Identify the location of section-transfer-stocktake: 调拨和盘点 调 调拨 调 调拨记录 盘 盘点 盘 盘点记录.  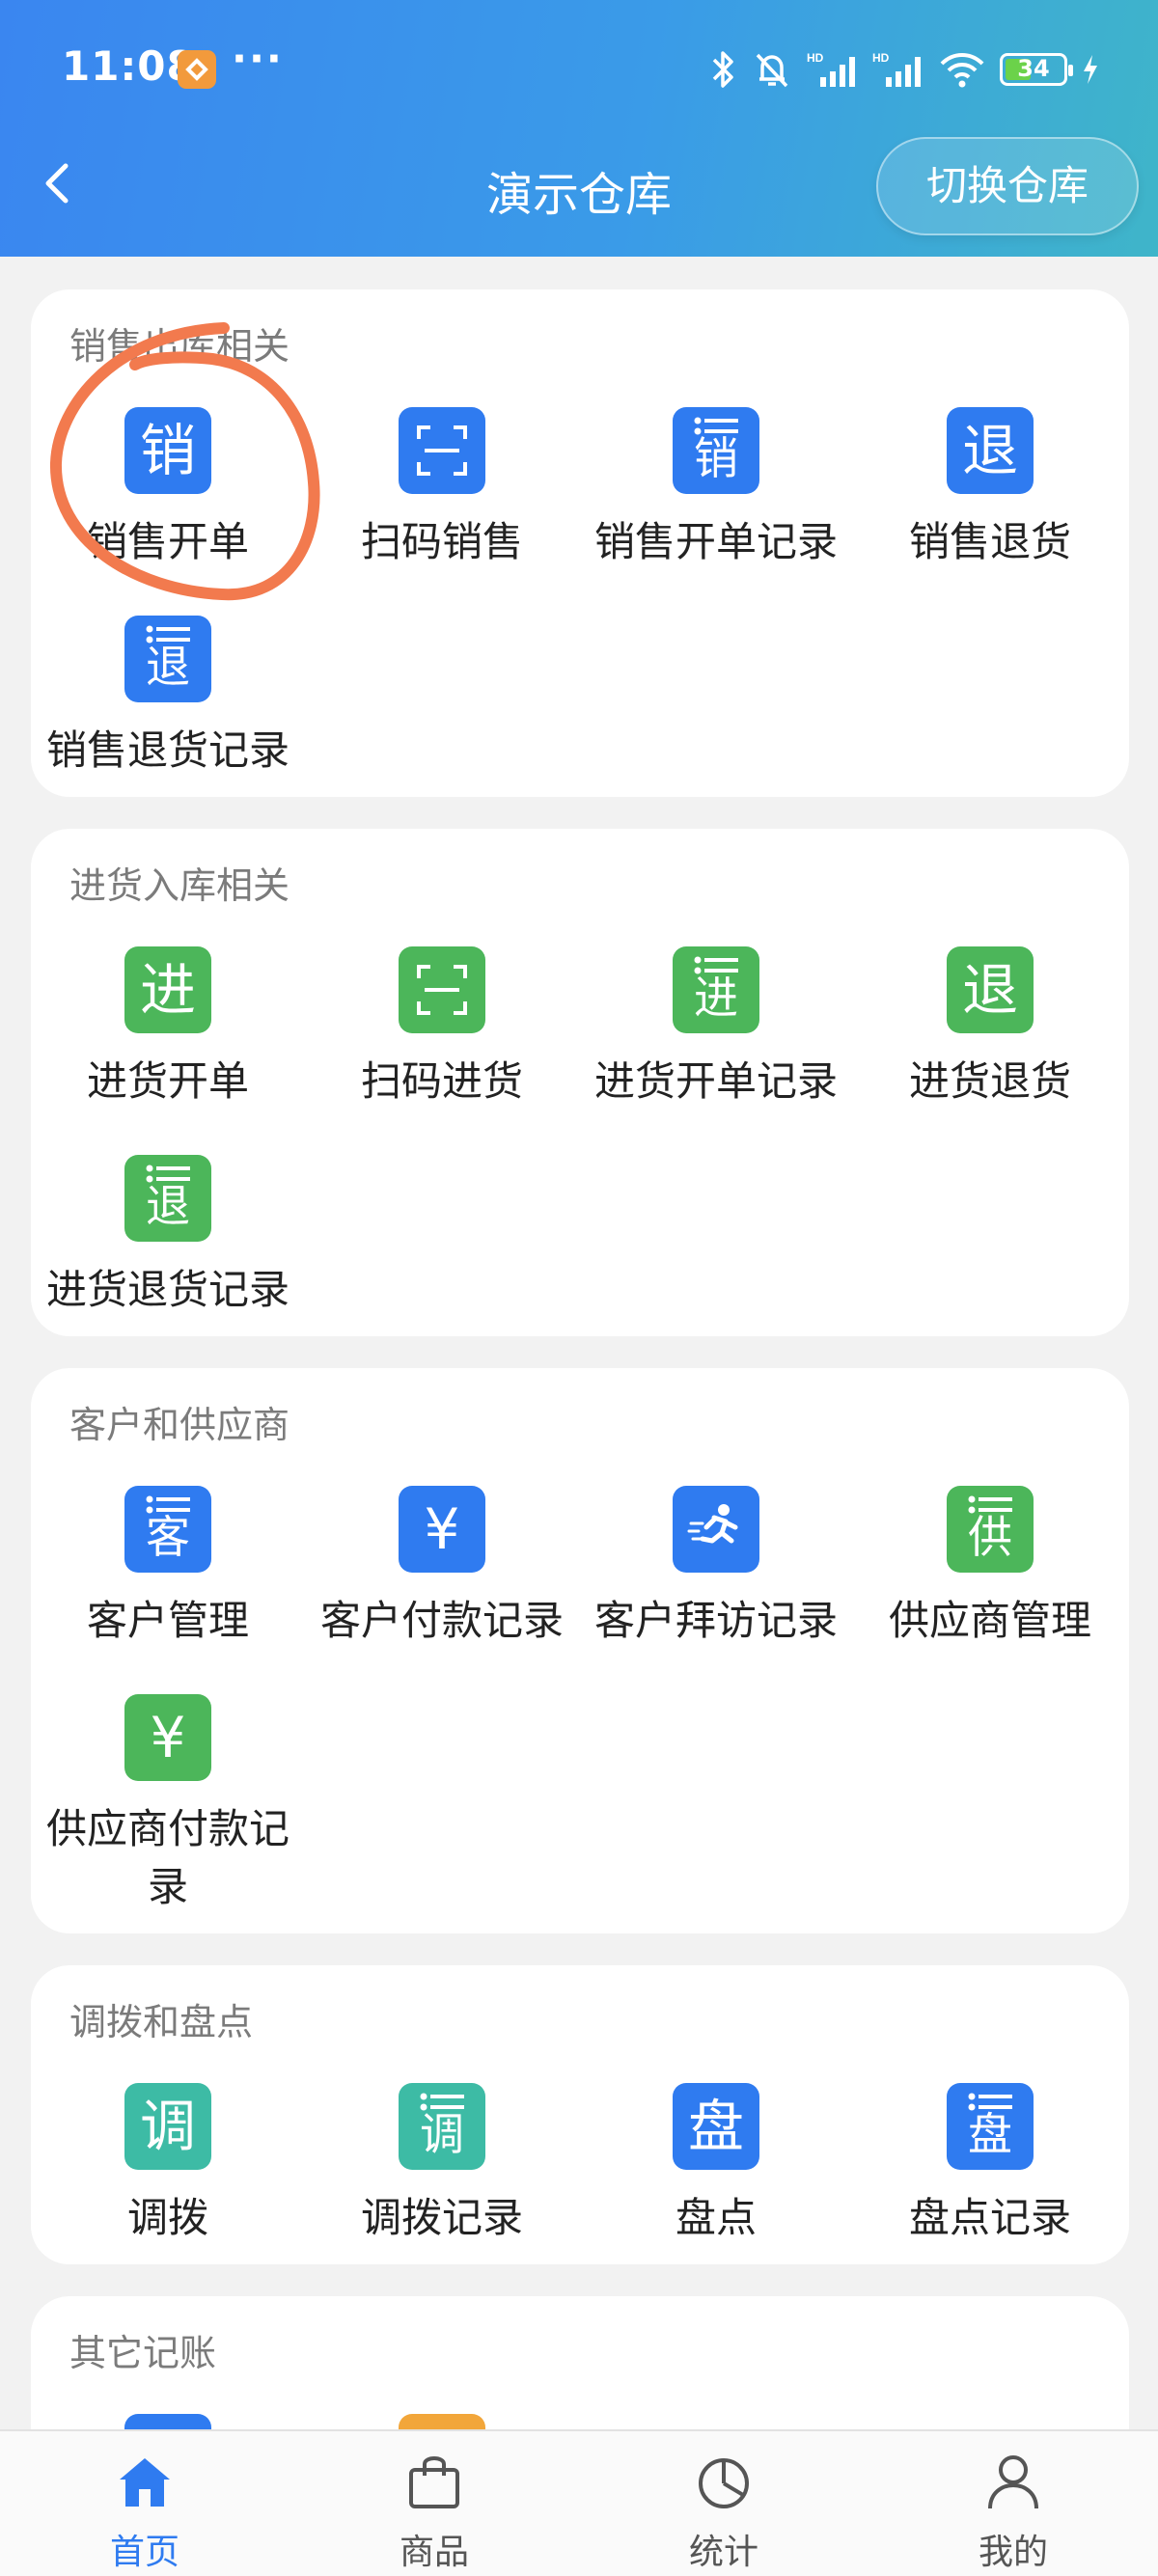
(580, 2114).